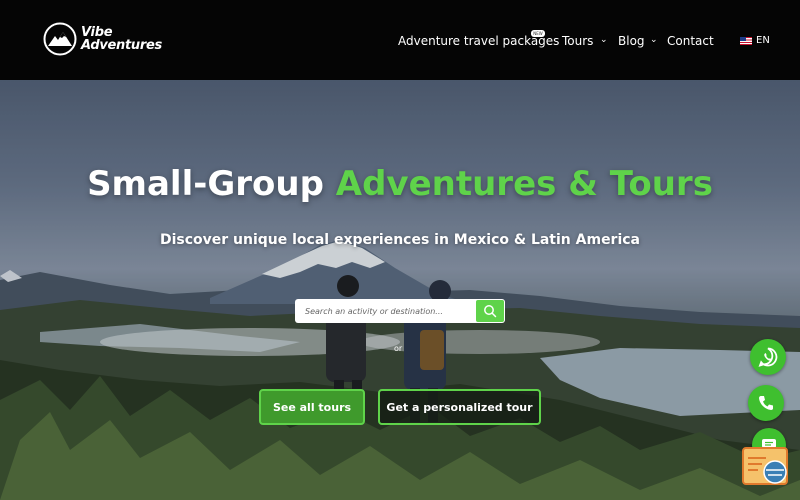 Image resolution: width=800 pixels, height=500 pixels. What do you see at coordinates (459, 407) in the screenshot?
I see `personalized-tour-button: Get a personalized tour` at bounding box center [459, 407].